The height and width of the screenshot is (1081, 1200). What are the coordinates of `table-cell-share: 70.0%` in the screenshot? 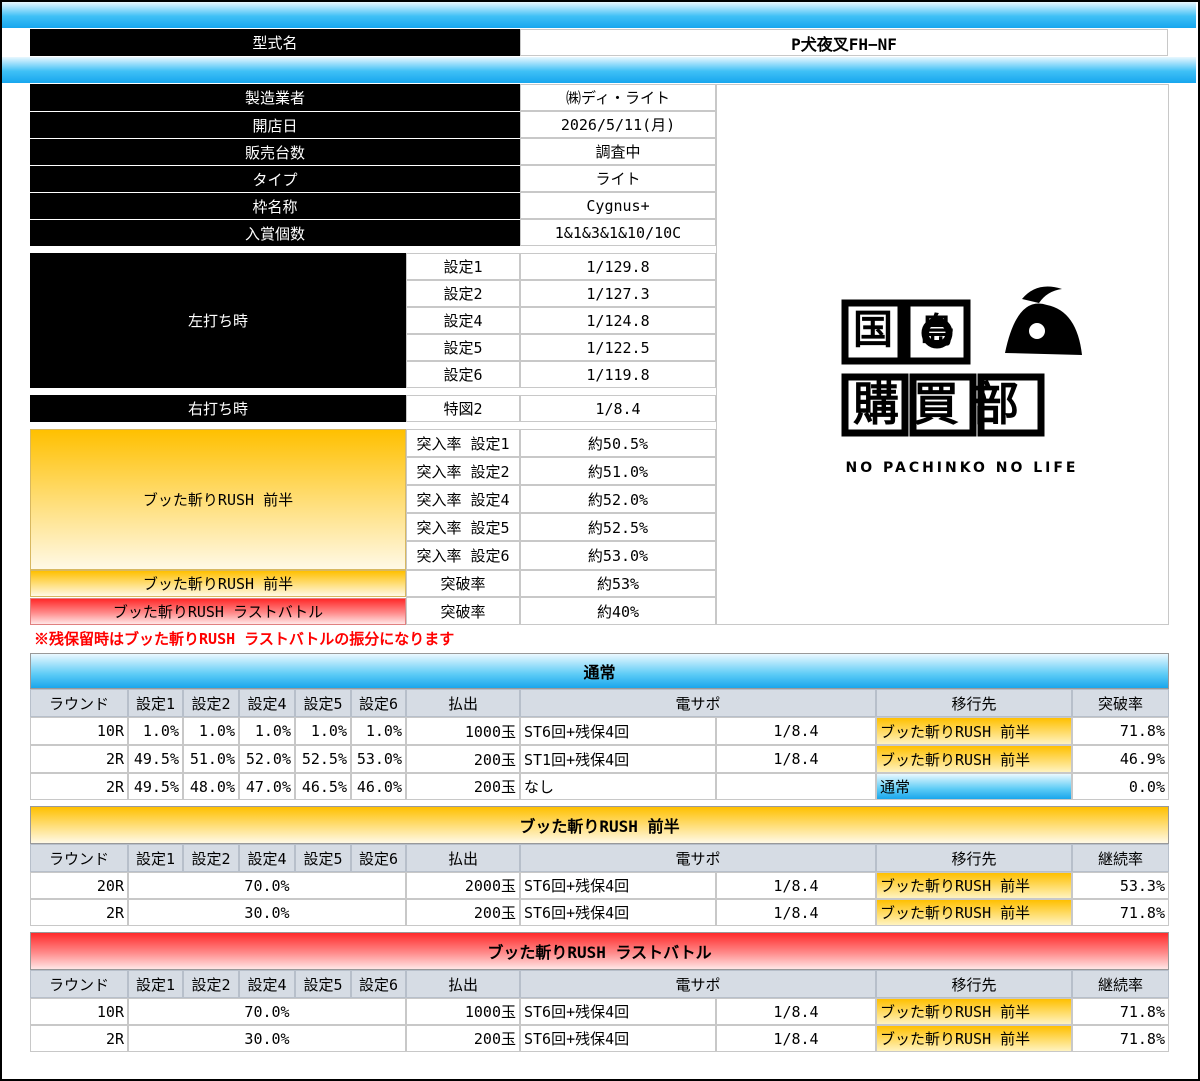 It's located at (267, 1011).